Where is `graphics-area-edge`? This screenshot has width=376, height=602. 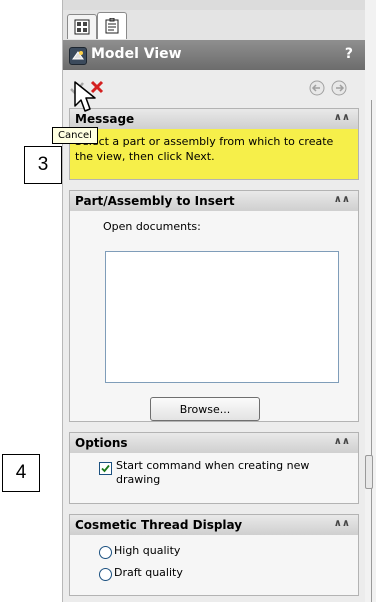 graphics-area-edge is located at coordinates (370, 301).